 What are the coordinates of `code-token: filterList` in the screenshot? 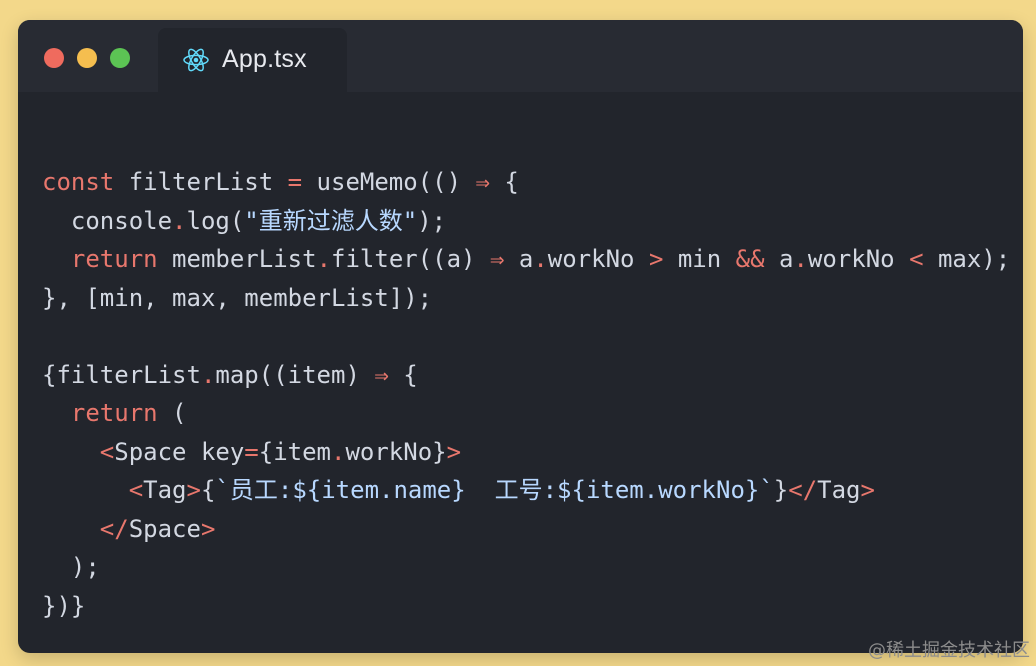 It's located at (201, 182).